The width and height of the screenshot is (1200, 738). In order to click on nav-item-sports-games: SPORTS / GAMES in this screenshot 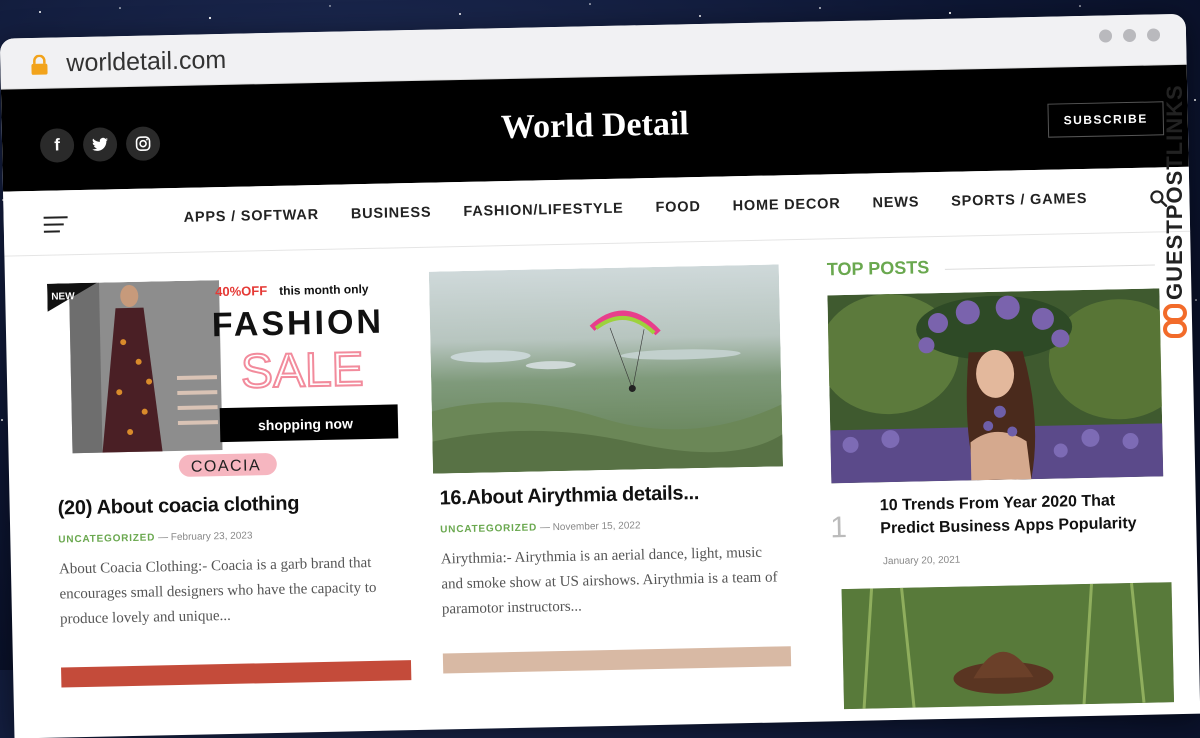, I will do `click(1019, 200)`.